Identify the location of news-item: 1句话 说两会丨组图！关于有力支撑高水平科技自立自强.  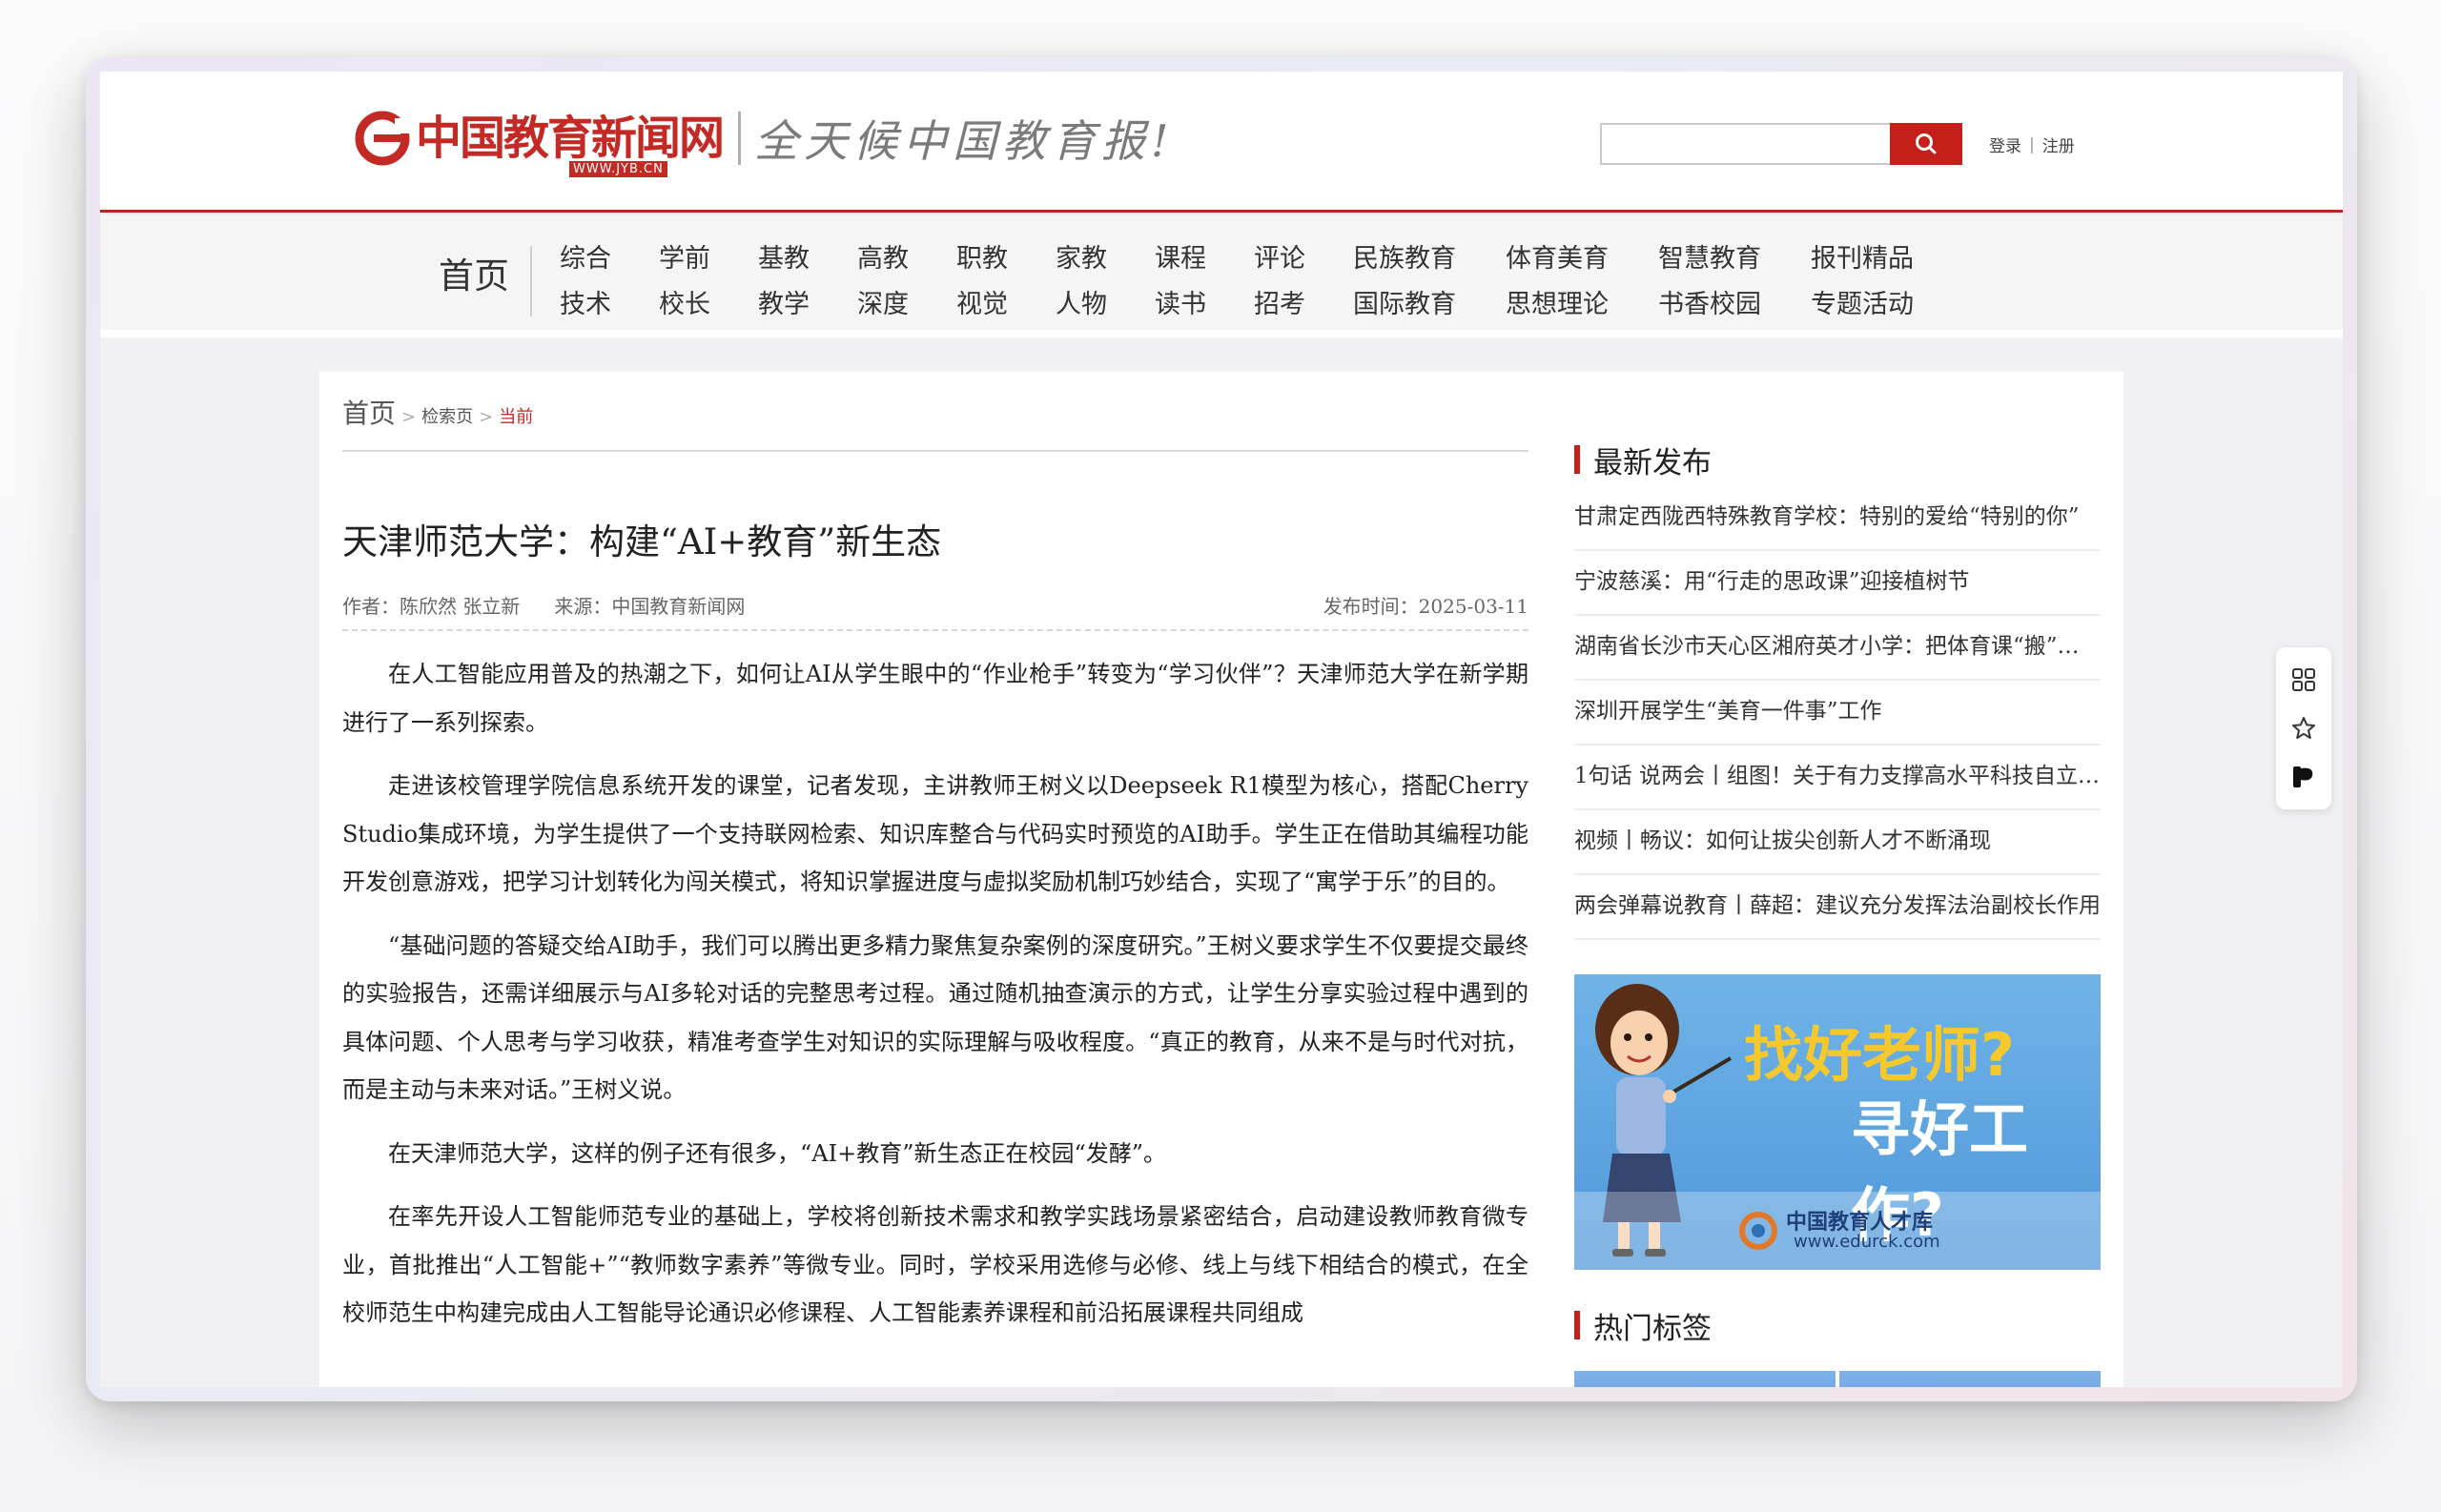
(1837, 778).